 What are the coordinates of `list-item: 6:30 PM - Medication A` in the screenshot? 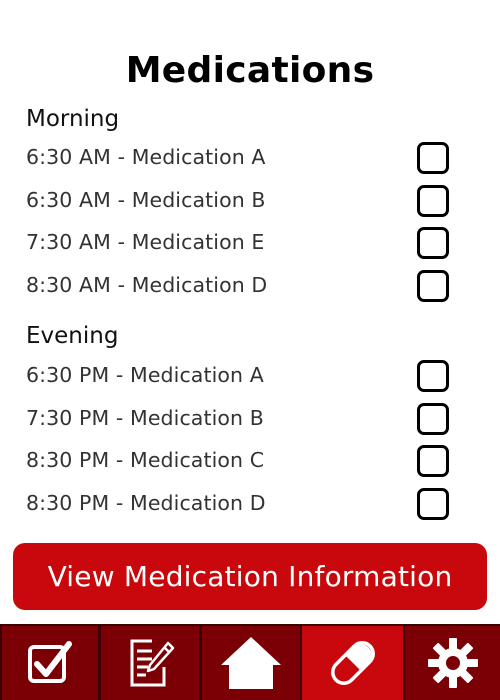 It's located at (250, 376).